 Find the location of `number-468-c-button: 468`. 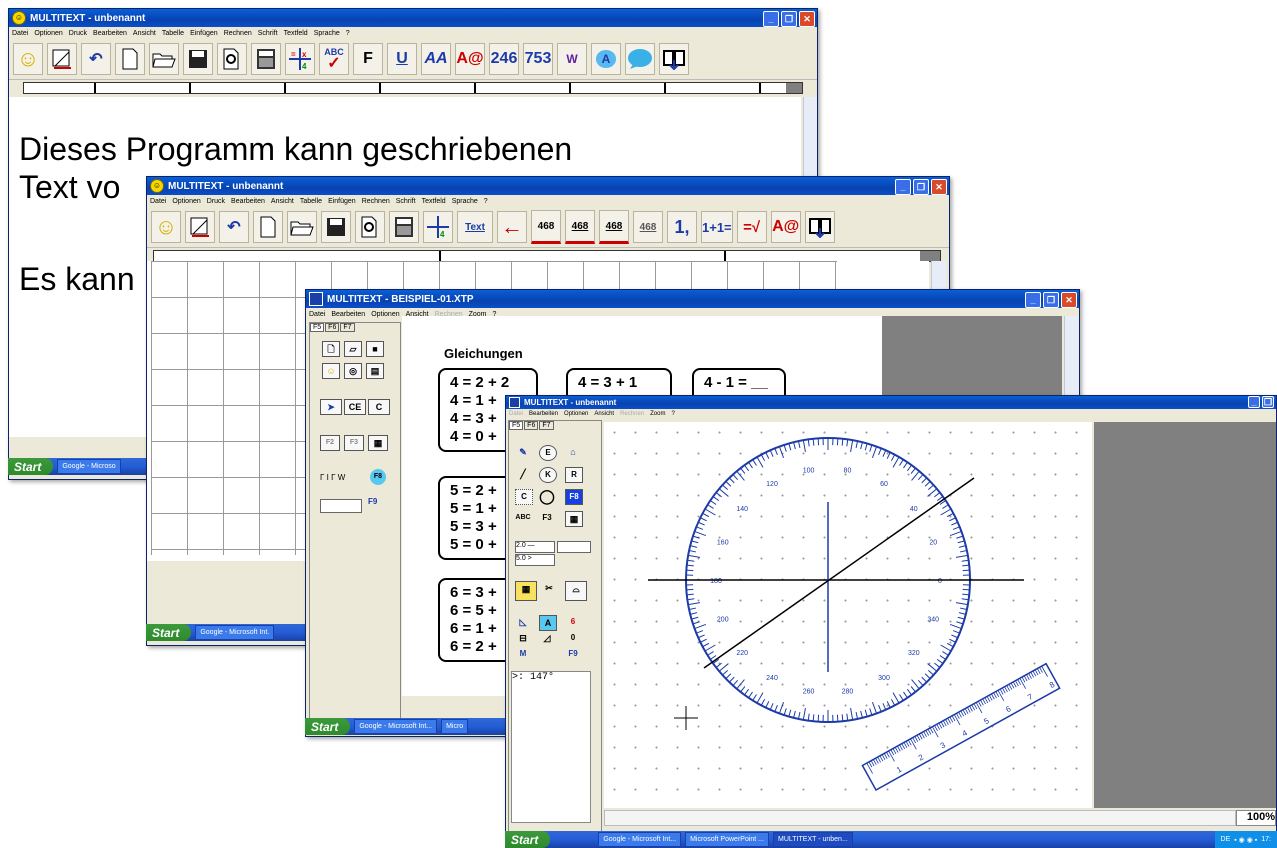

number-468-c-button: 468 is located at coordinates (614, 227).